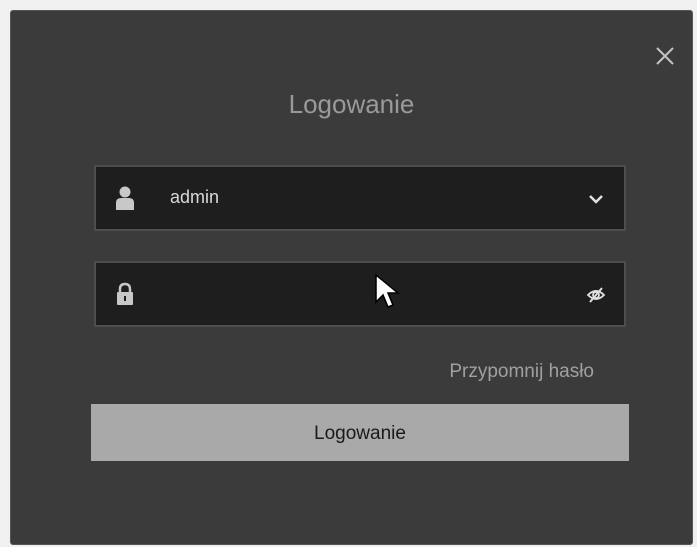 This screenshot has width=697, height=547. What do you see at coordinates (351, 104) in the screenshot?
I see `dialog-title: Logowanie` at bounding box center [351, 104].